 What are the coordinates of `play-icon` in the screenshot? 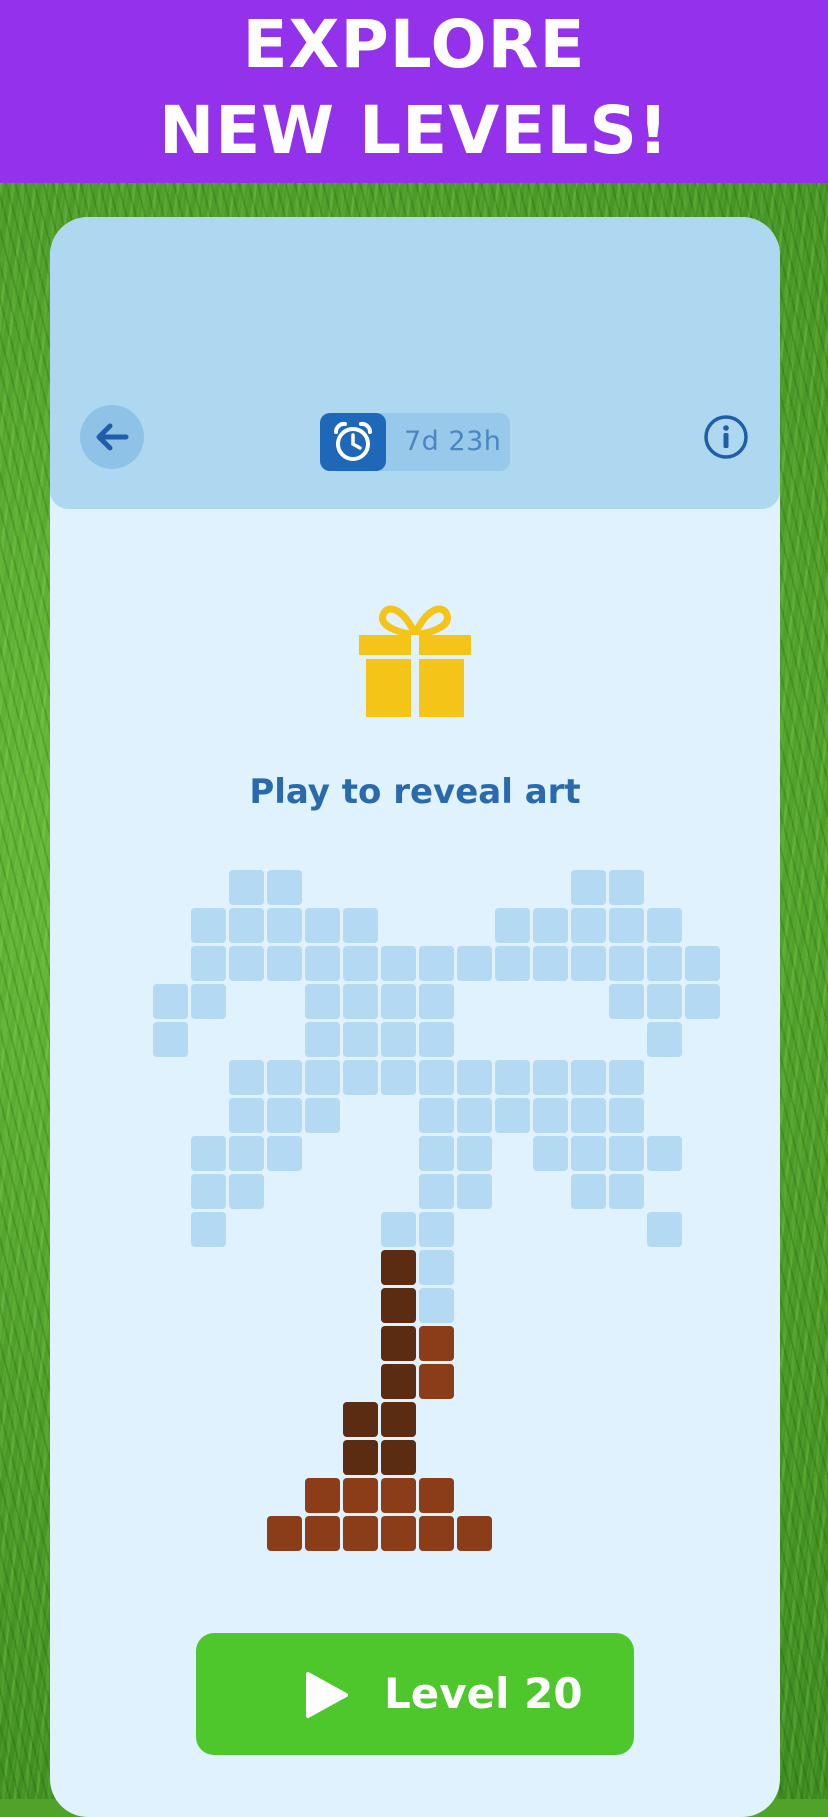 It's located at (327, 1695).